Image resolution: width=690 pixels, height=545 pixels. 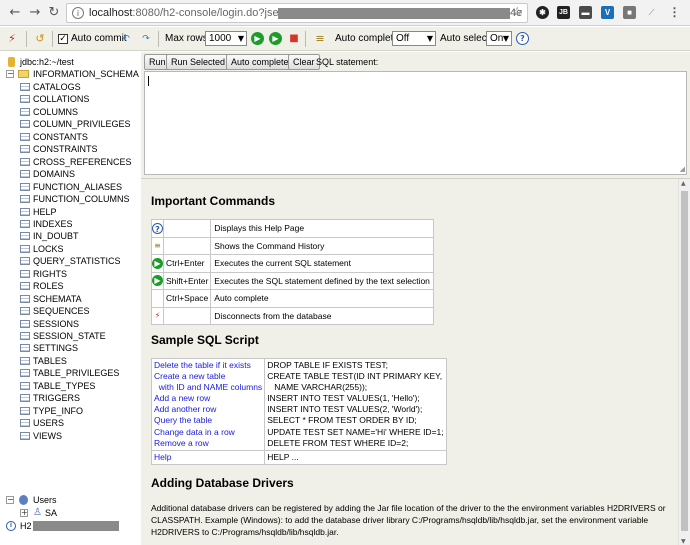 What do you see at coordinates (70, 62) in the screenshot?
I see `tree-connection: jdbc:h2:~/test` at bounding box center [70, 62].